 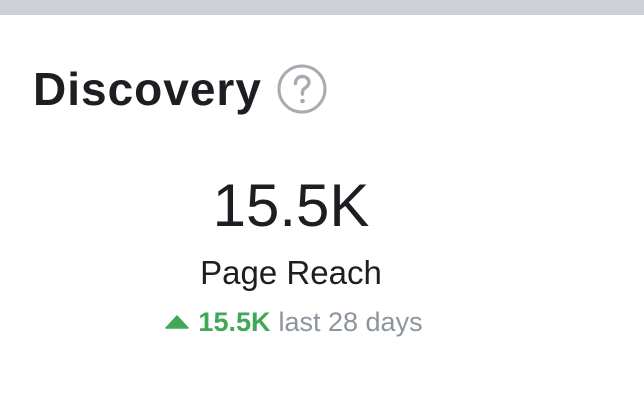 I want to click on page-reach-label: Page Reach, so click(x=291, y=272).